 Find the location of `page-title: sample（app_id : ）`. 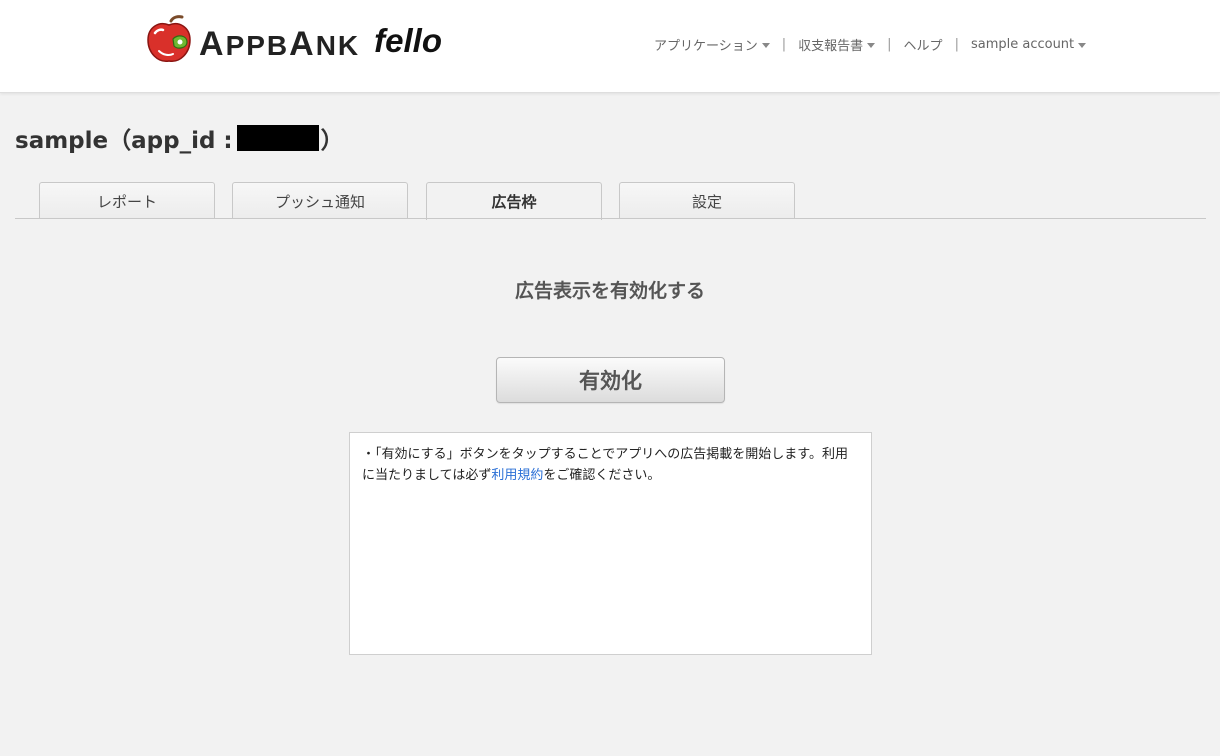

page-title: sample（app_id : ） is located at coordinates (179, 138).